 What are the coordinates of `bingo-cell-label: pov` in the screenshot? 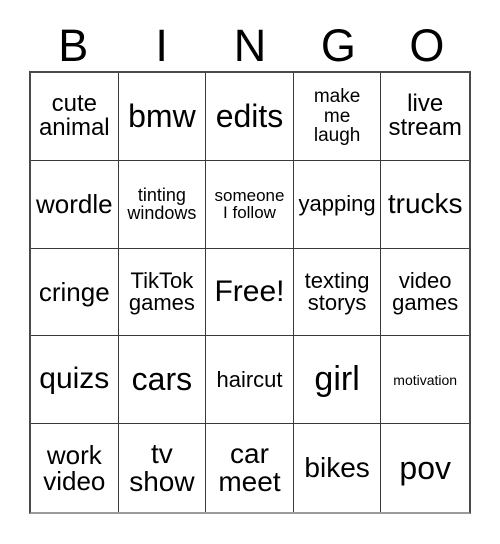 It's located at (425, 467).